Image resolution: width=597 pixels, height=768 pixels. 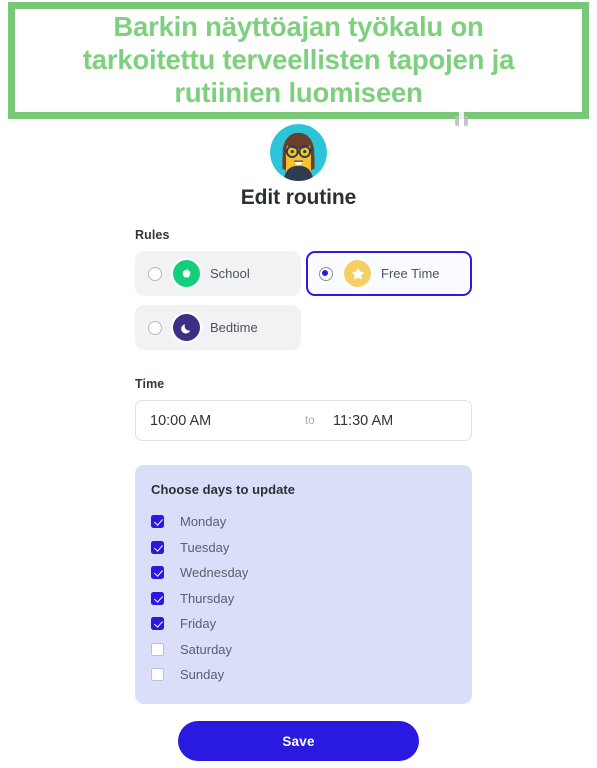 I want to click on time-label: Time, so click(x=150, y=384).